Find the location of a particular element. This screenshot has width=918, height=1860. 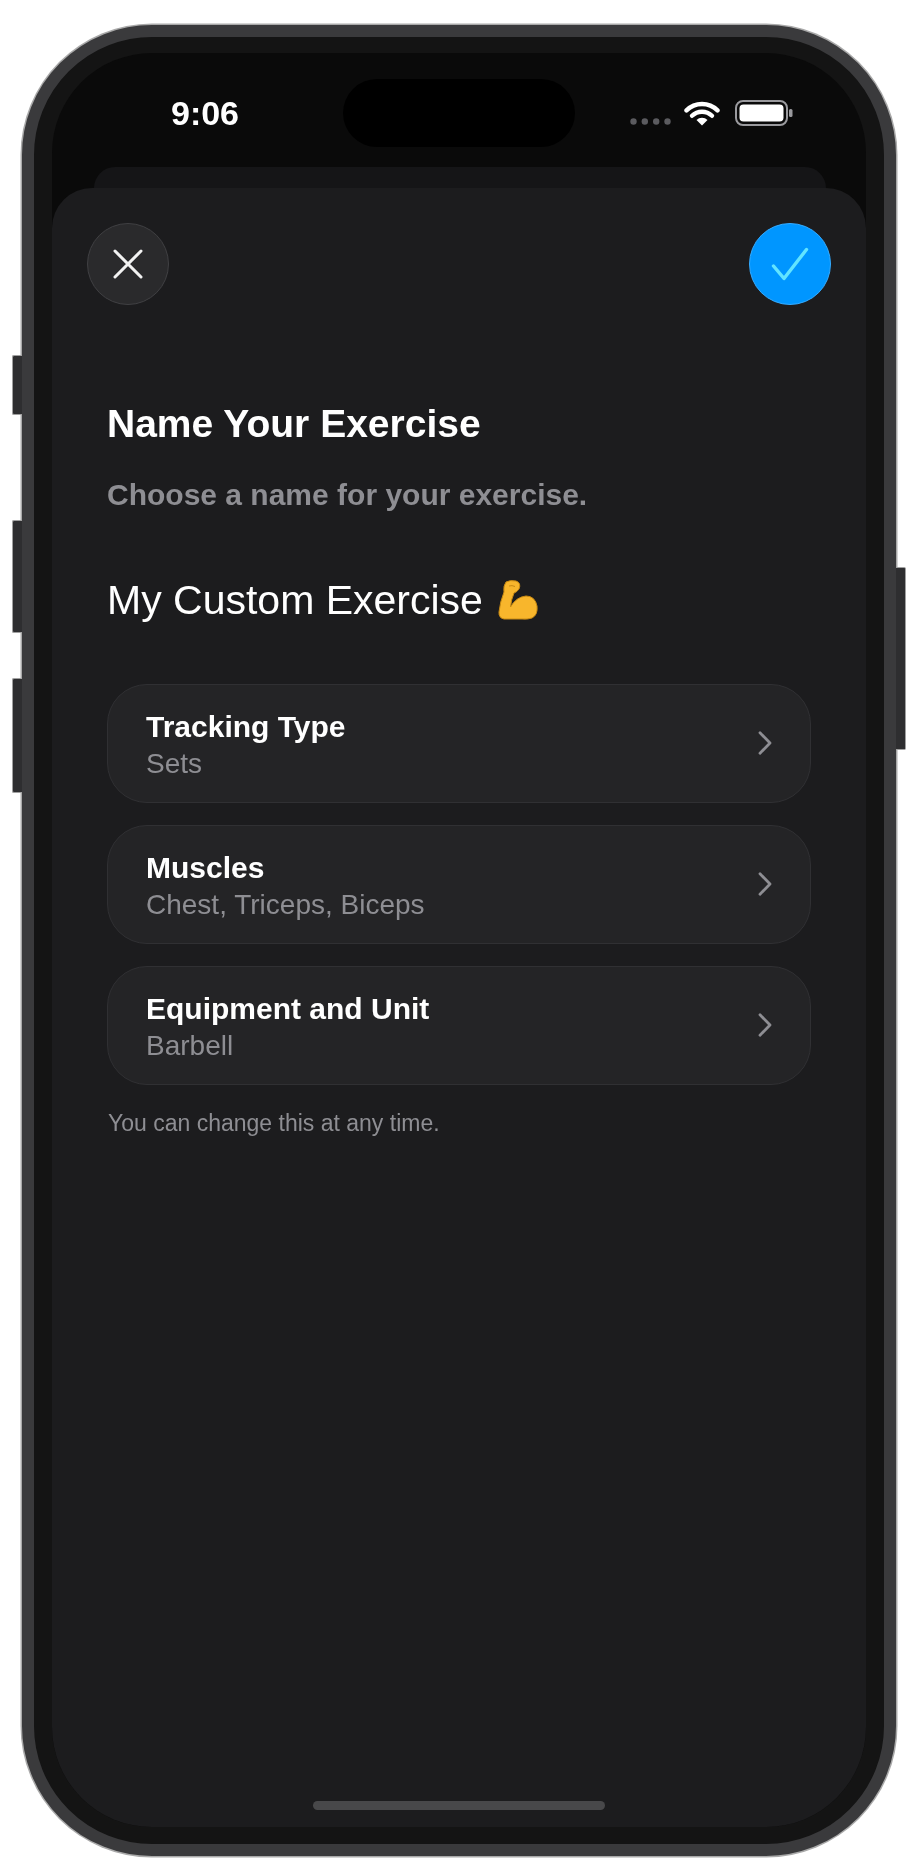

name-field: My Custom Exercise is located at coordinates (322, 599).